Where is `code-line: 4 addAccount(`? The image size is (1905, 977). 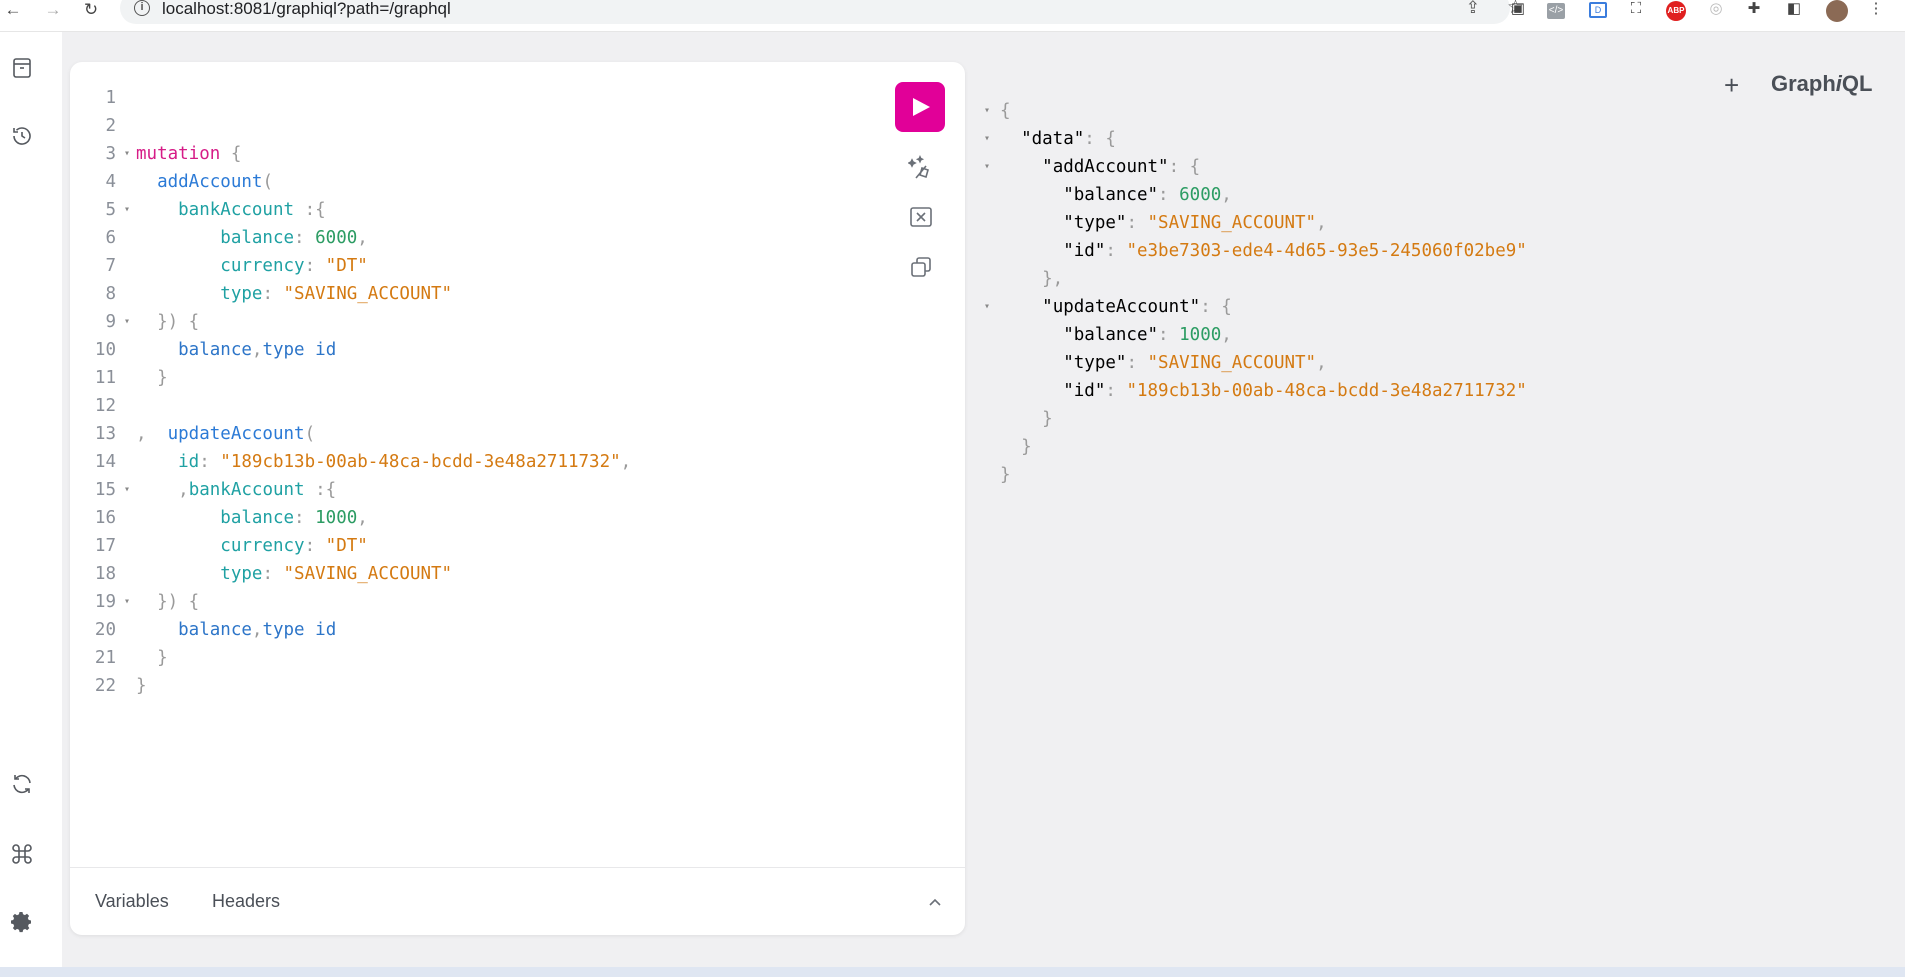
code-line: 4 addAccount( is located at coordinates (480, 182).